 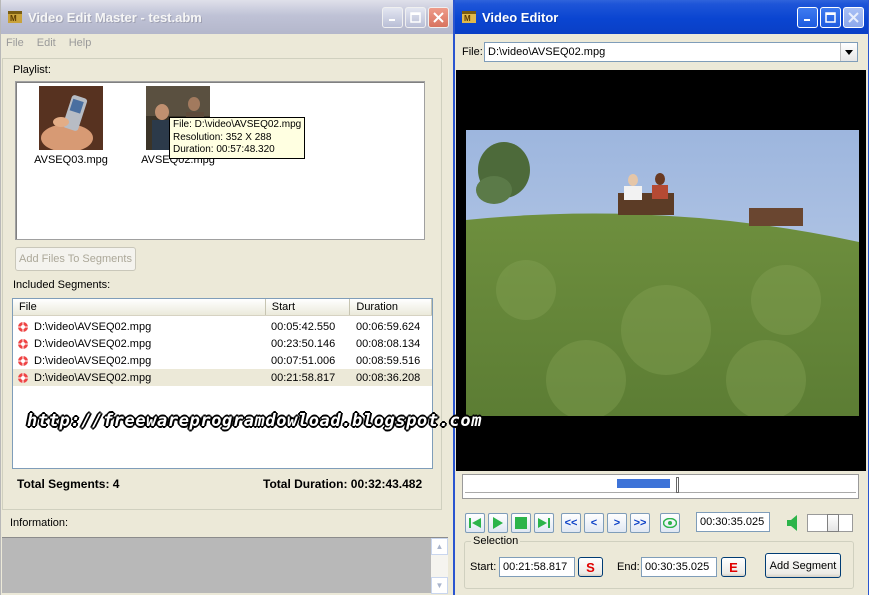 I want to click on menu-edit: Edit, so click(x=46, y=43).